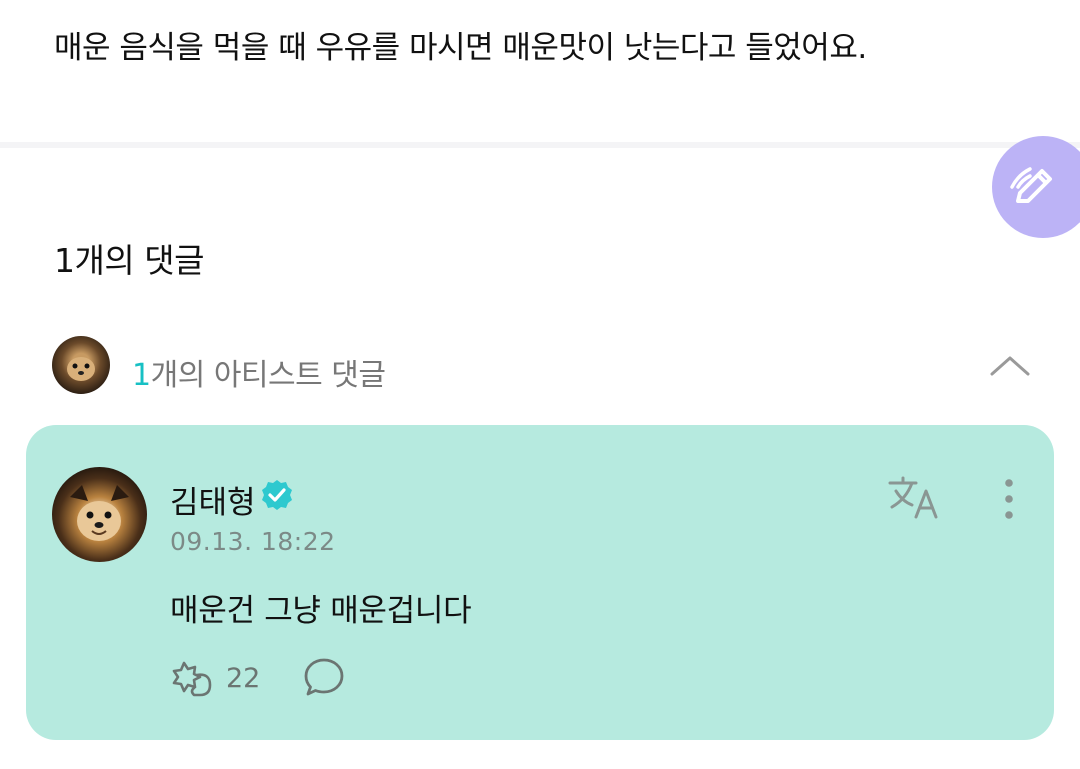 The height and width of the screenshot is (769, 1080). I want to click on translate-icon, so click(914, 498).